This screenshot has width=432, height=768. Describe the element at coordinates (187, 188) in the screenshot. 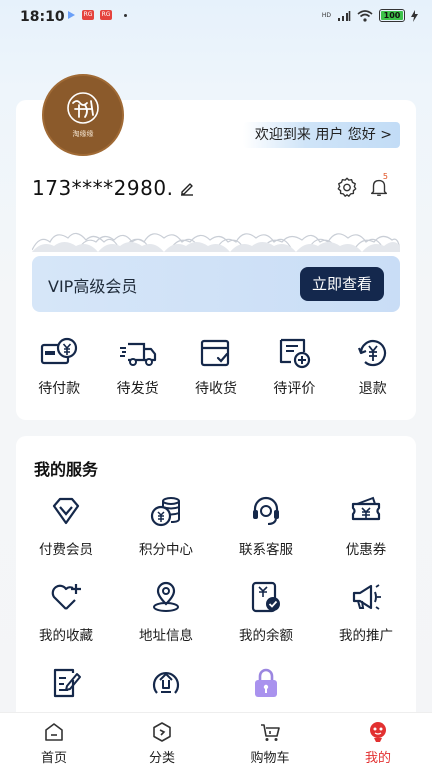

I see `edit-pencil-icon` at that location.